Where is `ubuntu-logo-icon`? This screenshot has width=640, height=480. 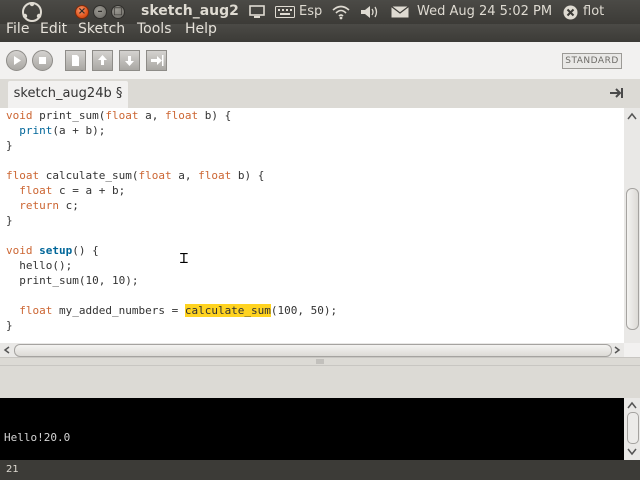 ubuntu-logo-icon is located at coordinates (32, 12).